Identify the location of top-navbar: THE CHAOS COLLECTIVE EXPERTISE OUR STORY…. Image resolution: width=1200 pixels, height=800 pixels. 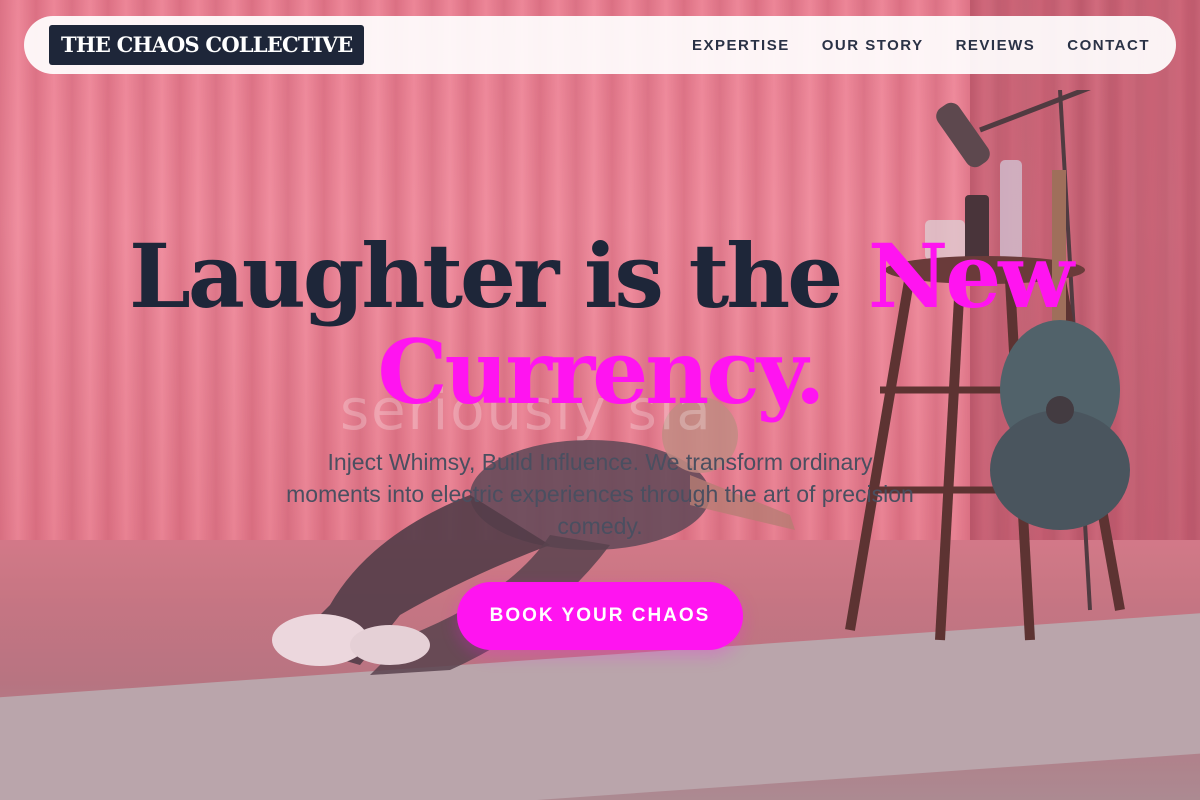
(600, 45).